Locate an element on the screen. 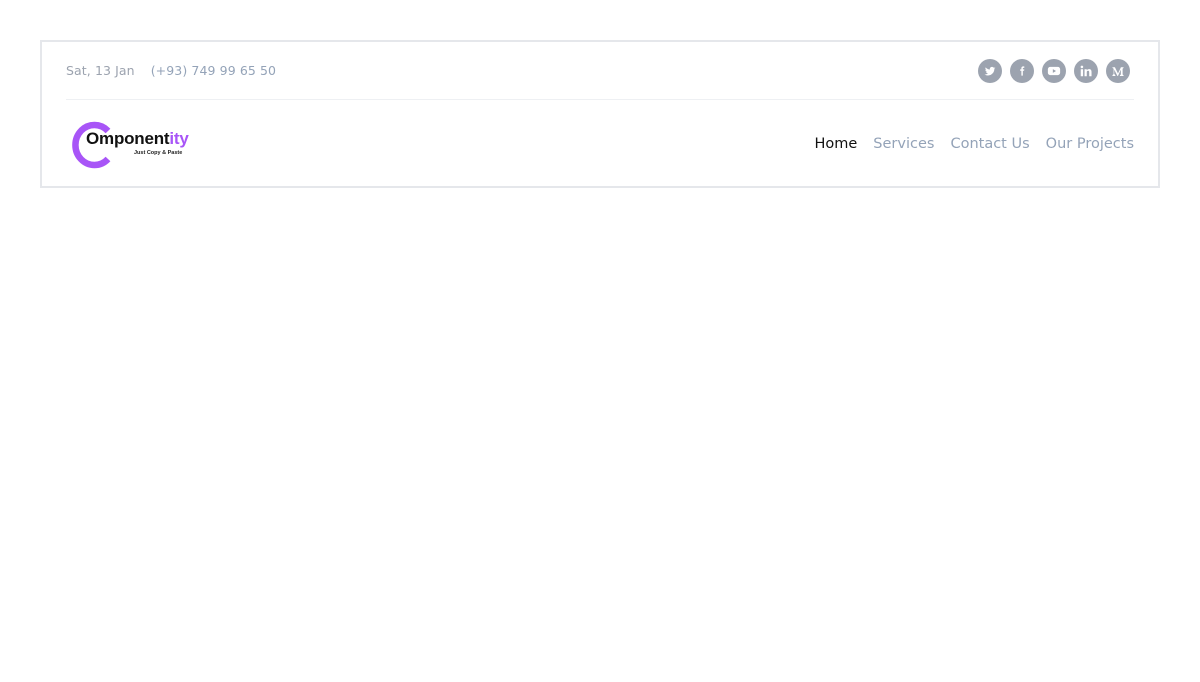 This screenshot has width=1200, height=682. facebook-icon is located at coordinates (1022, 70).